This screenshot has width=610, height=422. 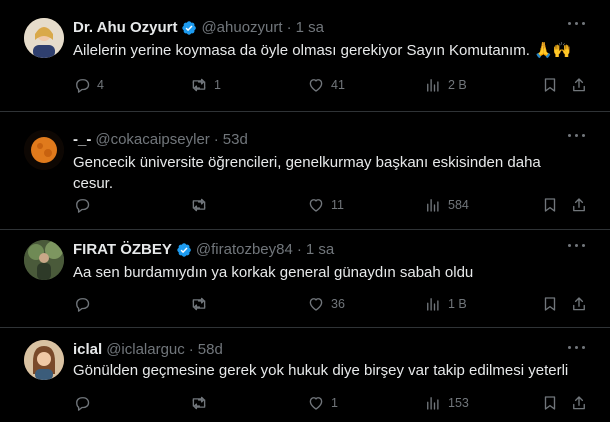 I want to click on like-button: 11, so click(x=325, y=205).